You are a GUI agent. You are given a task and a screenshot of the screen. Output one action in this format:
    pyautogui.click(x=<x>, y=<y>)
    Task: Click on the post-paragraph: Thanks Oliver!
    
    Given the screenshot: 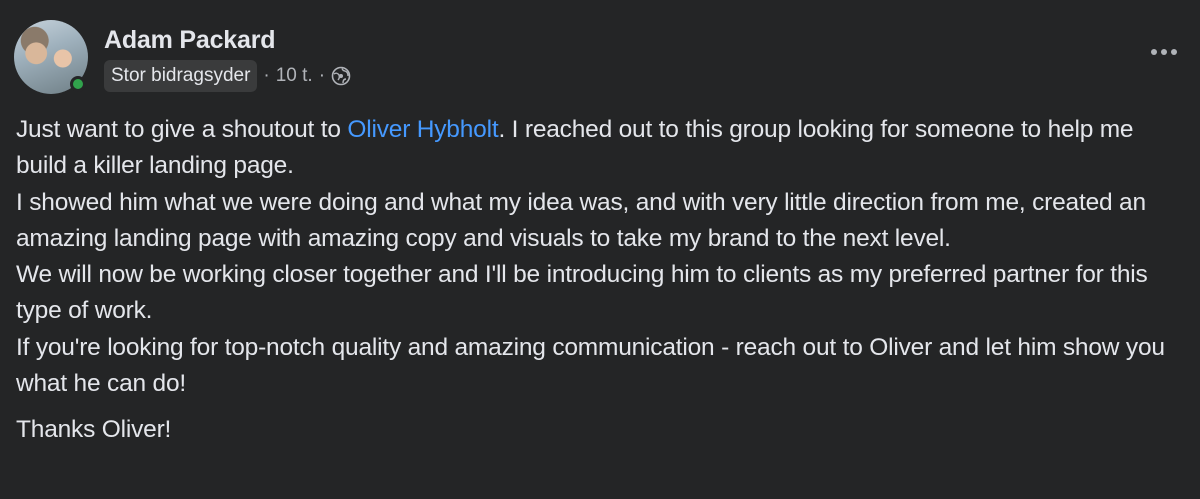 What is the action you would take?
    pyautogui.click(x=94, y=430)
    